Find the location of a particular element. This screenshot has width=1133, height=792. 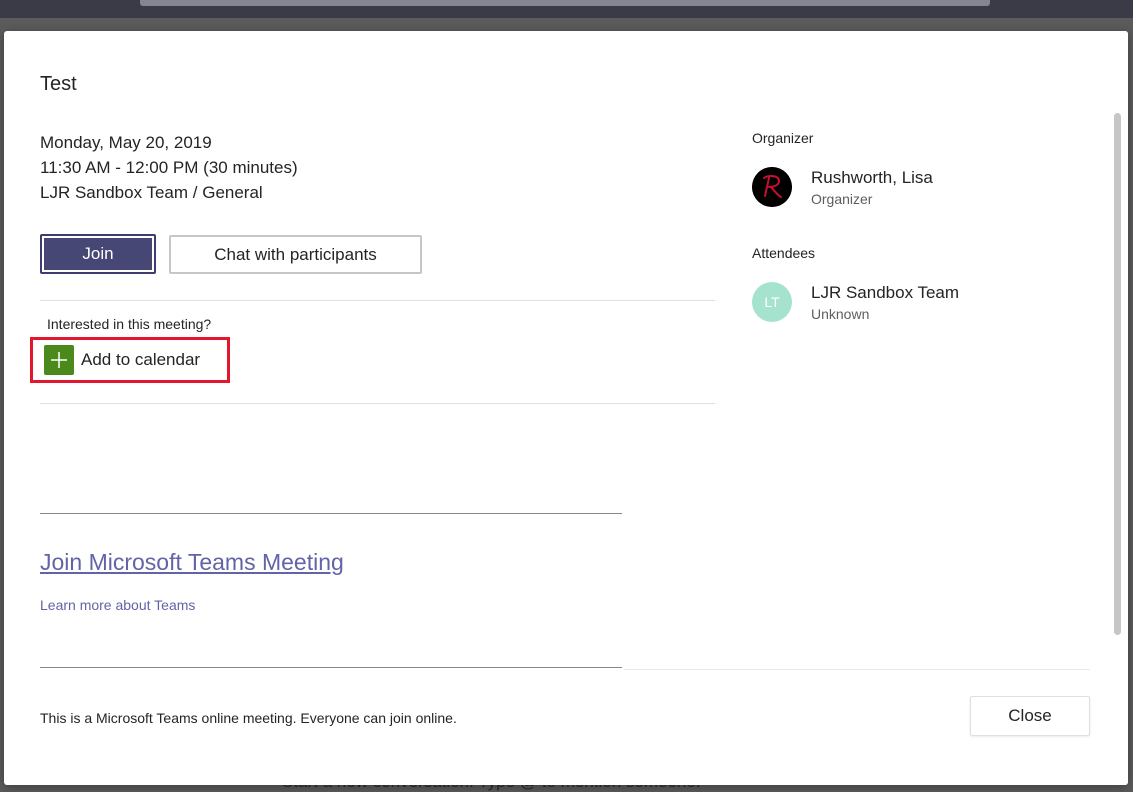

attendees-heading: Attendees is located at coordinates (784, 253).